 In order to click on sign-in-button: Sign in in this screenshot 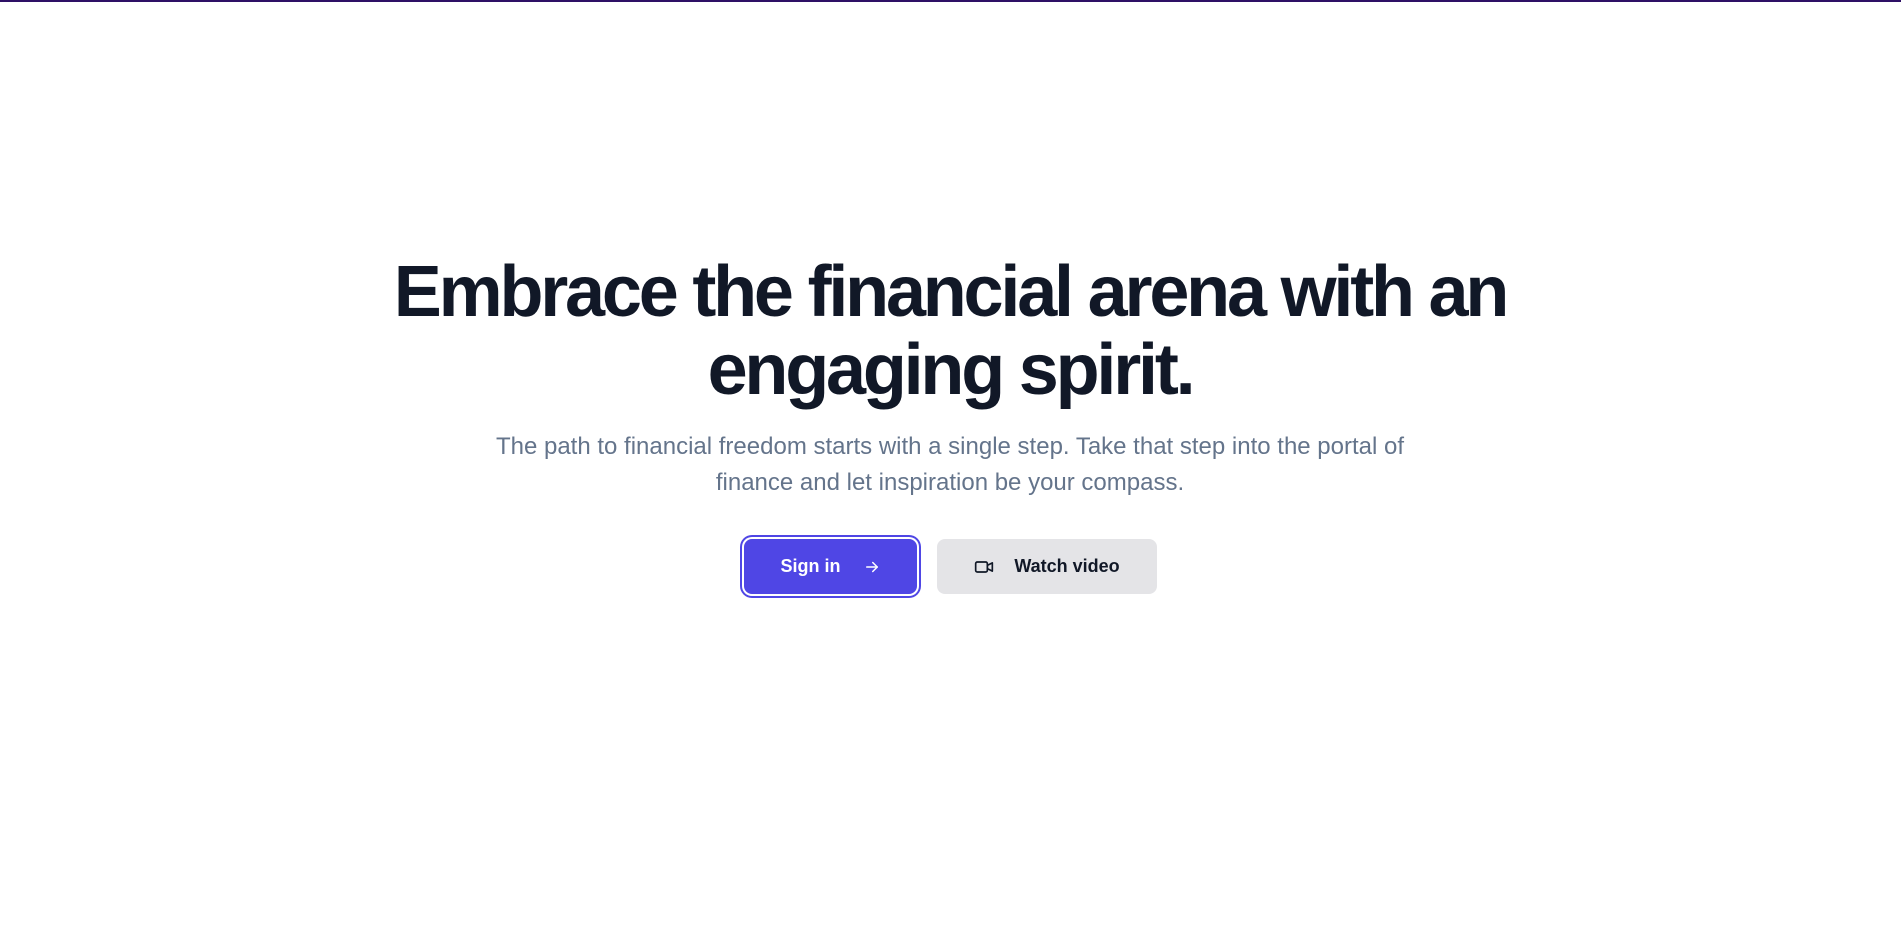, I will do `click(830, 566)`.